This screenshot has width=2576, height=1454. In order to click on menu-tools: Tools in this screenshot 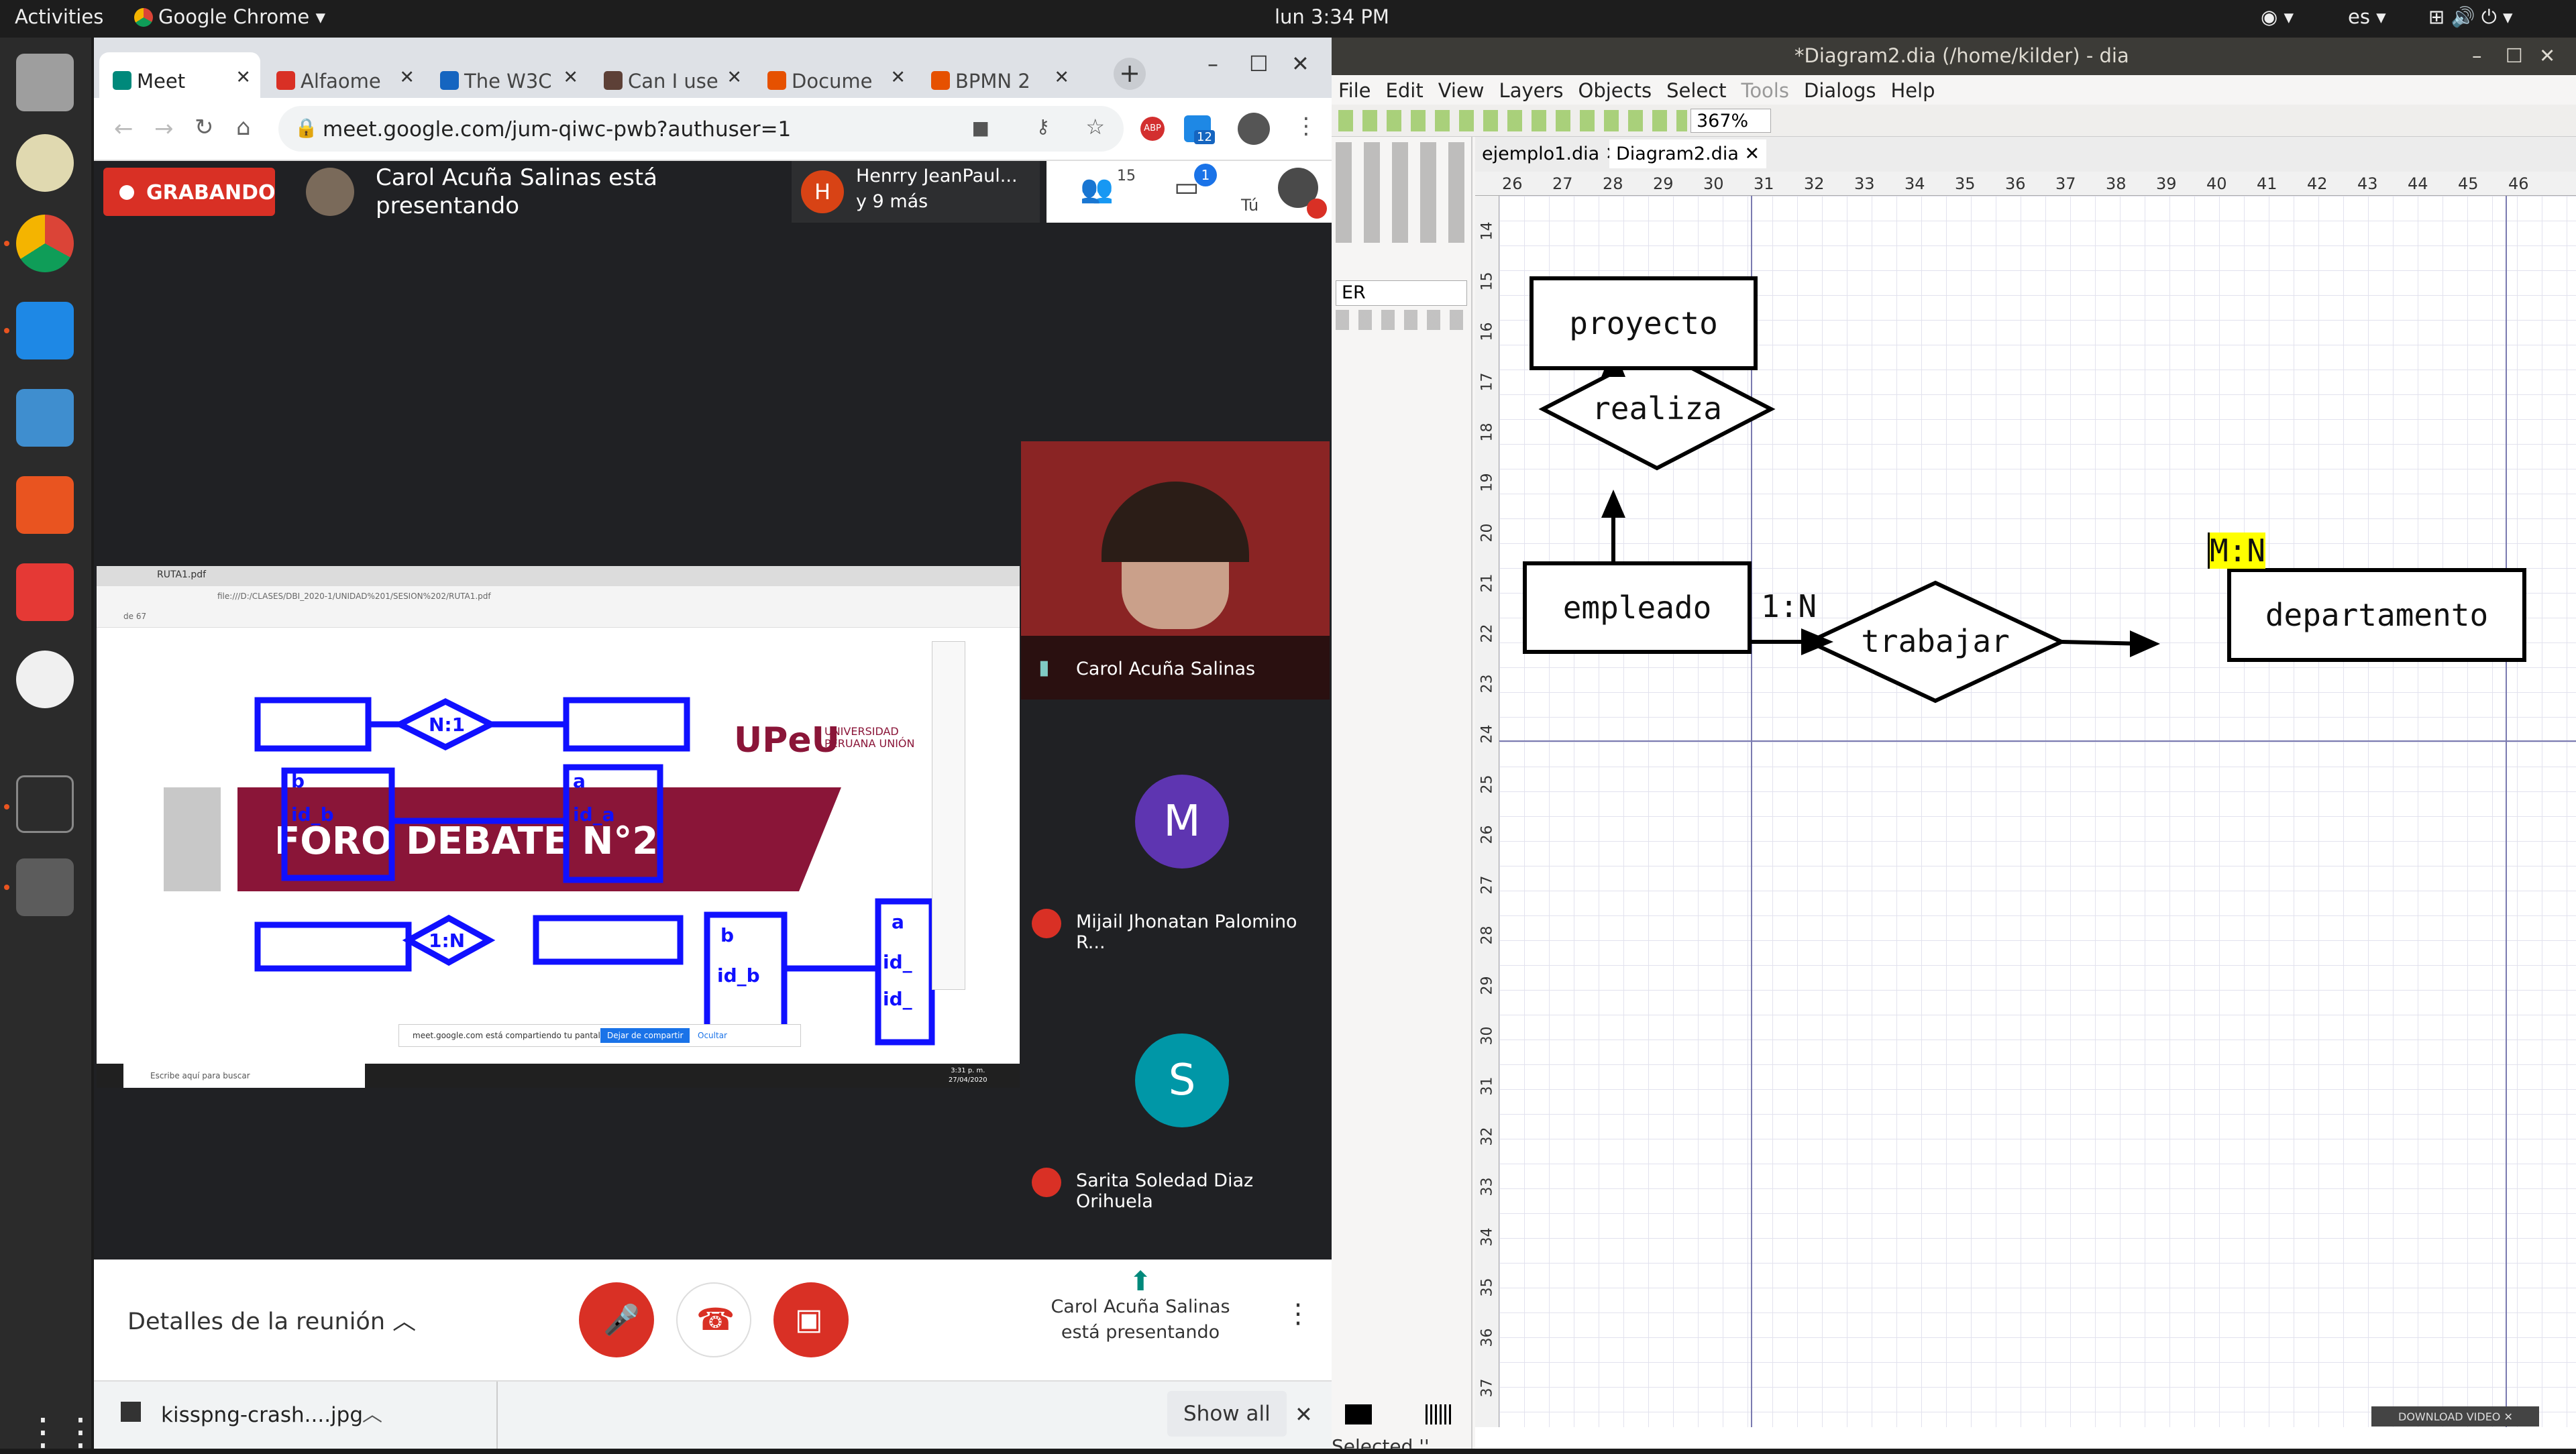, I will do `click(1765, 90)`.